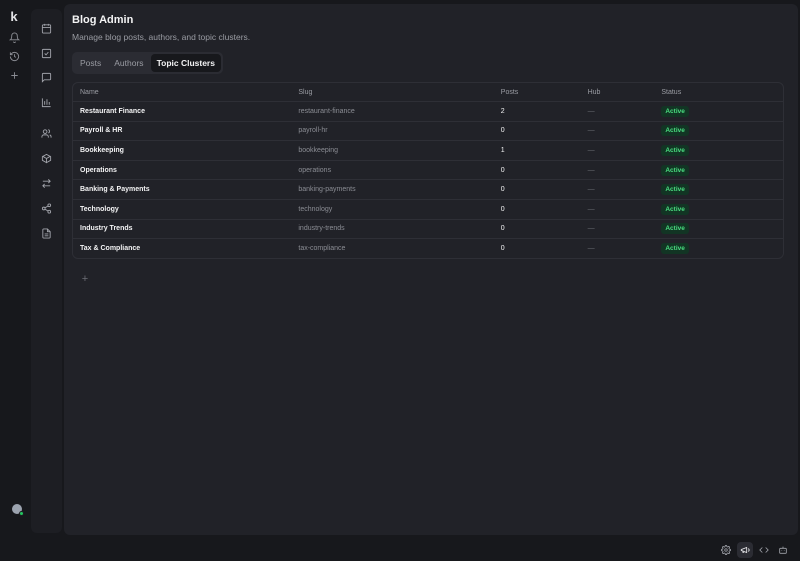 This screenshot has width=800, height=561. I want to click on history-icon, so click(14, 56).